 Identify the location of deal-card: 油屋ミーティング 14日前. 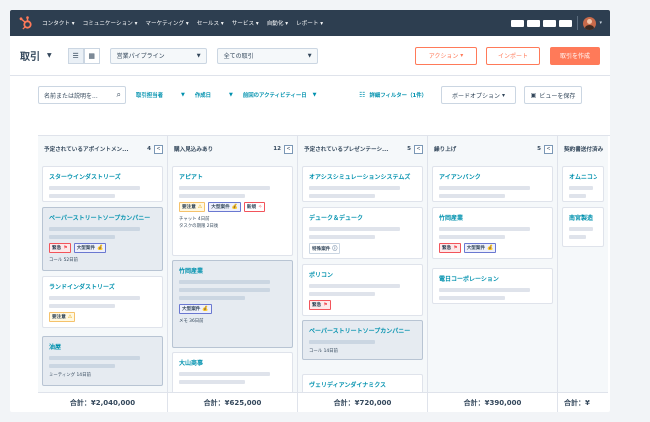
(102, 361).